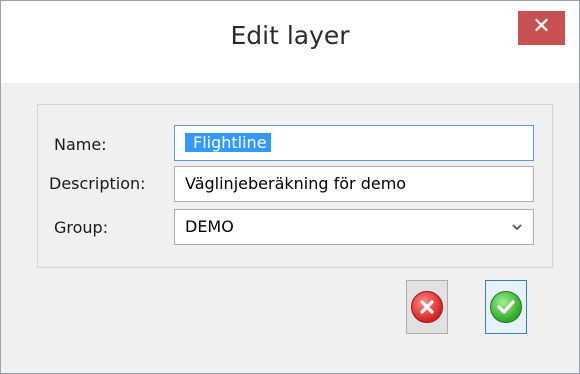 The height and width of the screenshot is (374, 580). I want to click on close-icon: ✕, so click(541, 26).